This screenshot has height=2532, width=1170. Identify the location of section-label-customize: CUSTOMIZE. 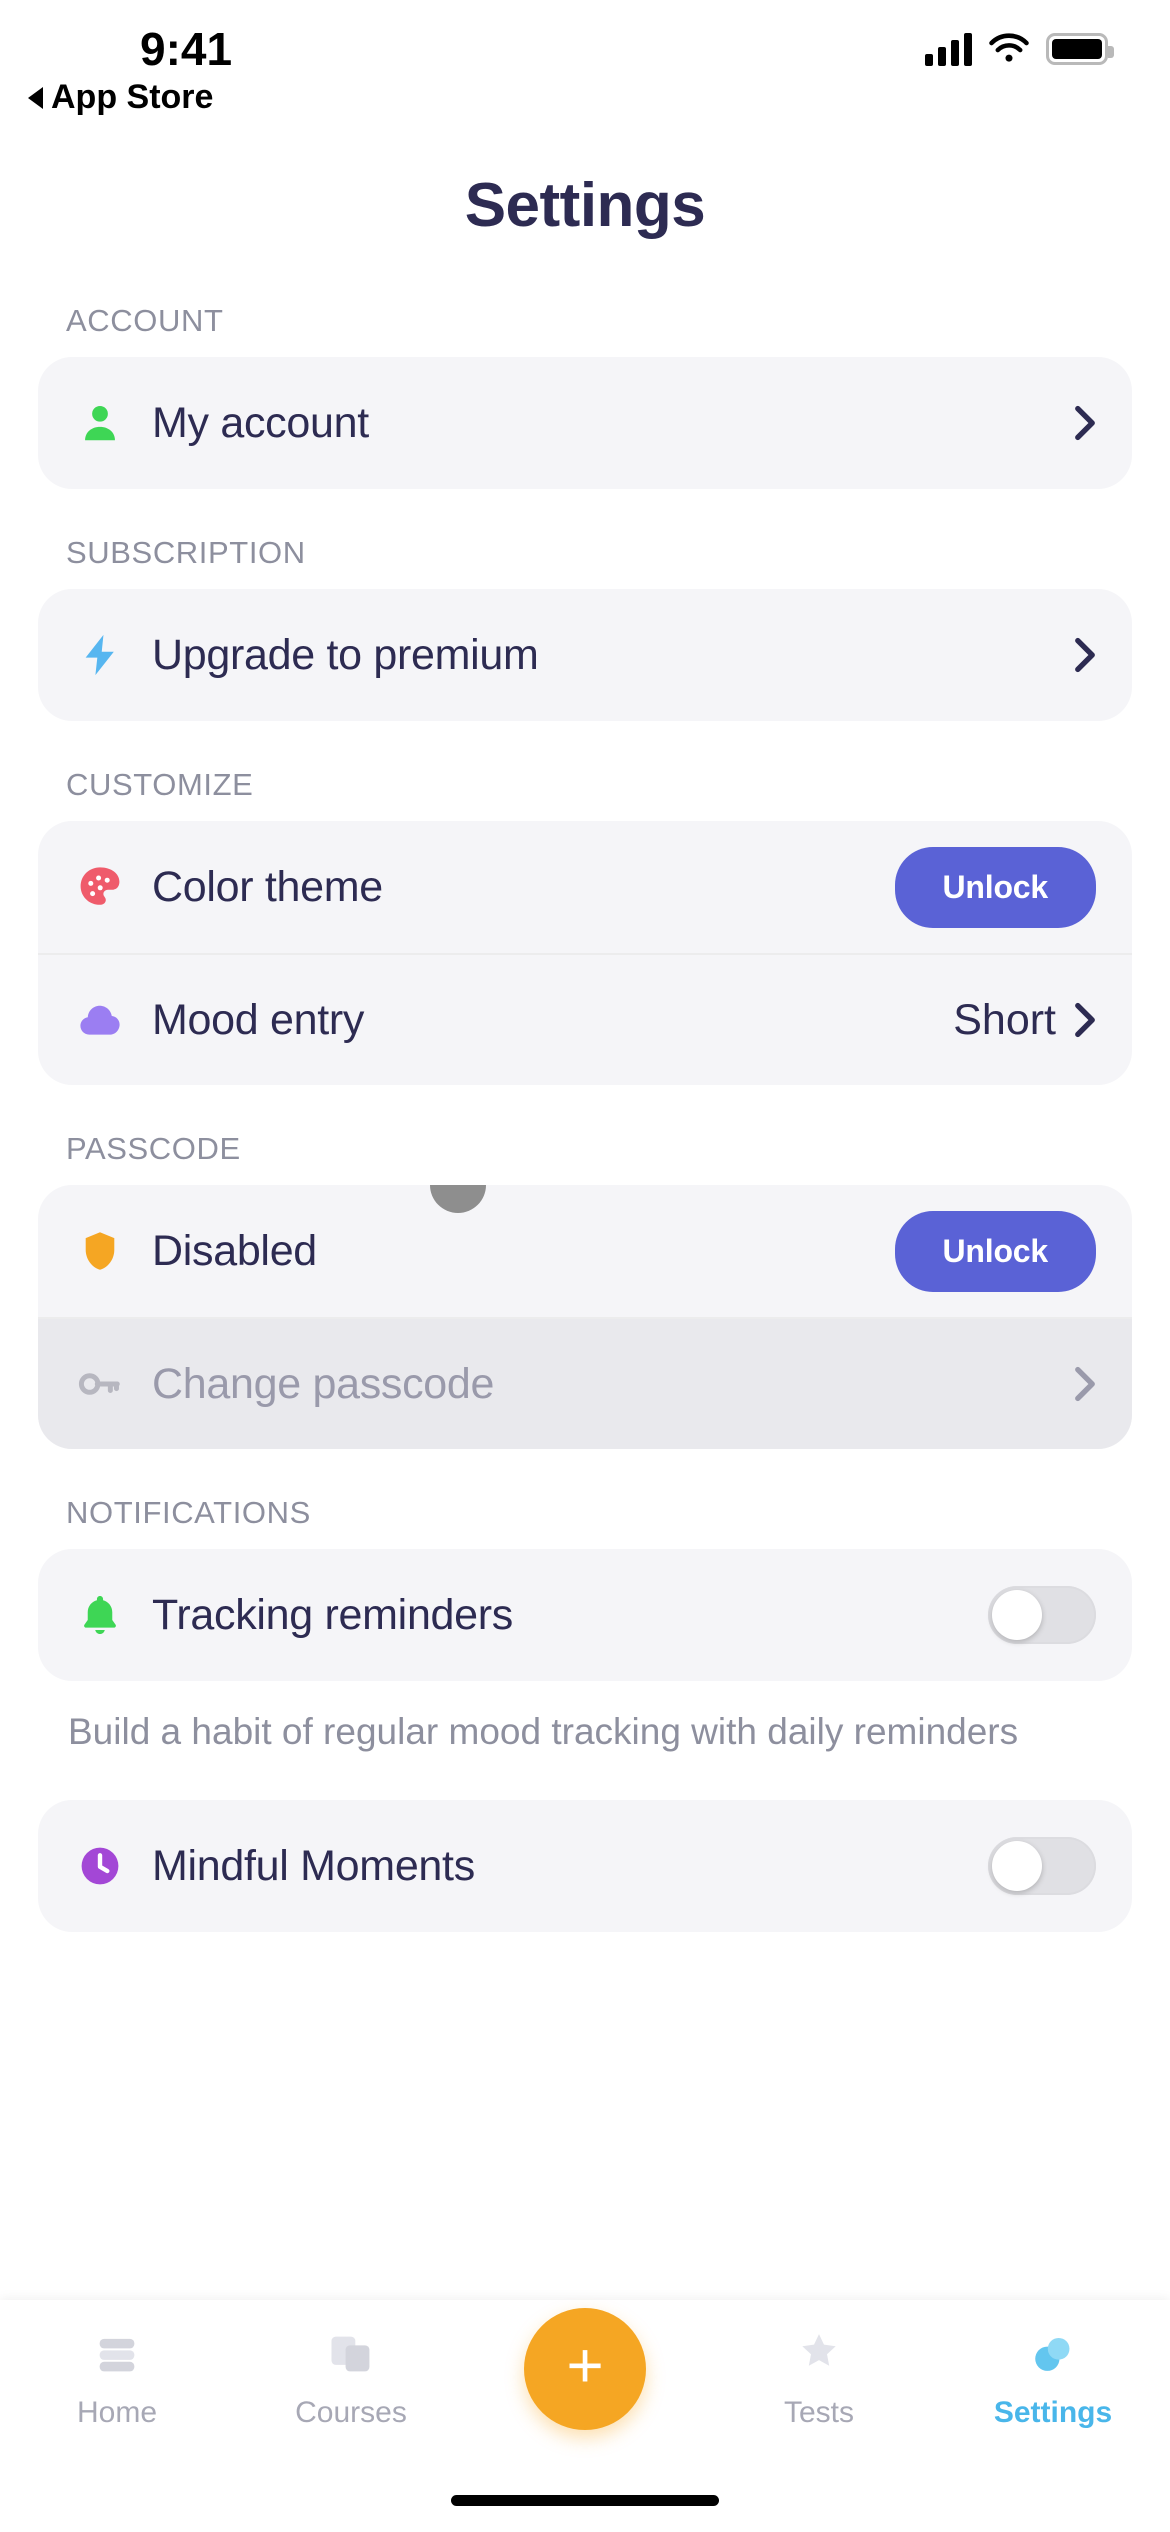
(160, 784).